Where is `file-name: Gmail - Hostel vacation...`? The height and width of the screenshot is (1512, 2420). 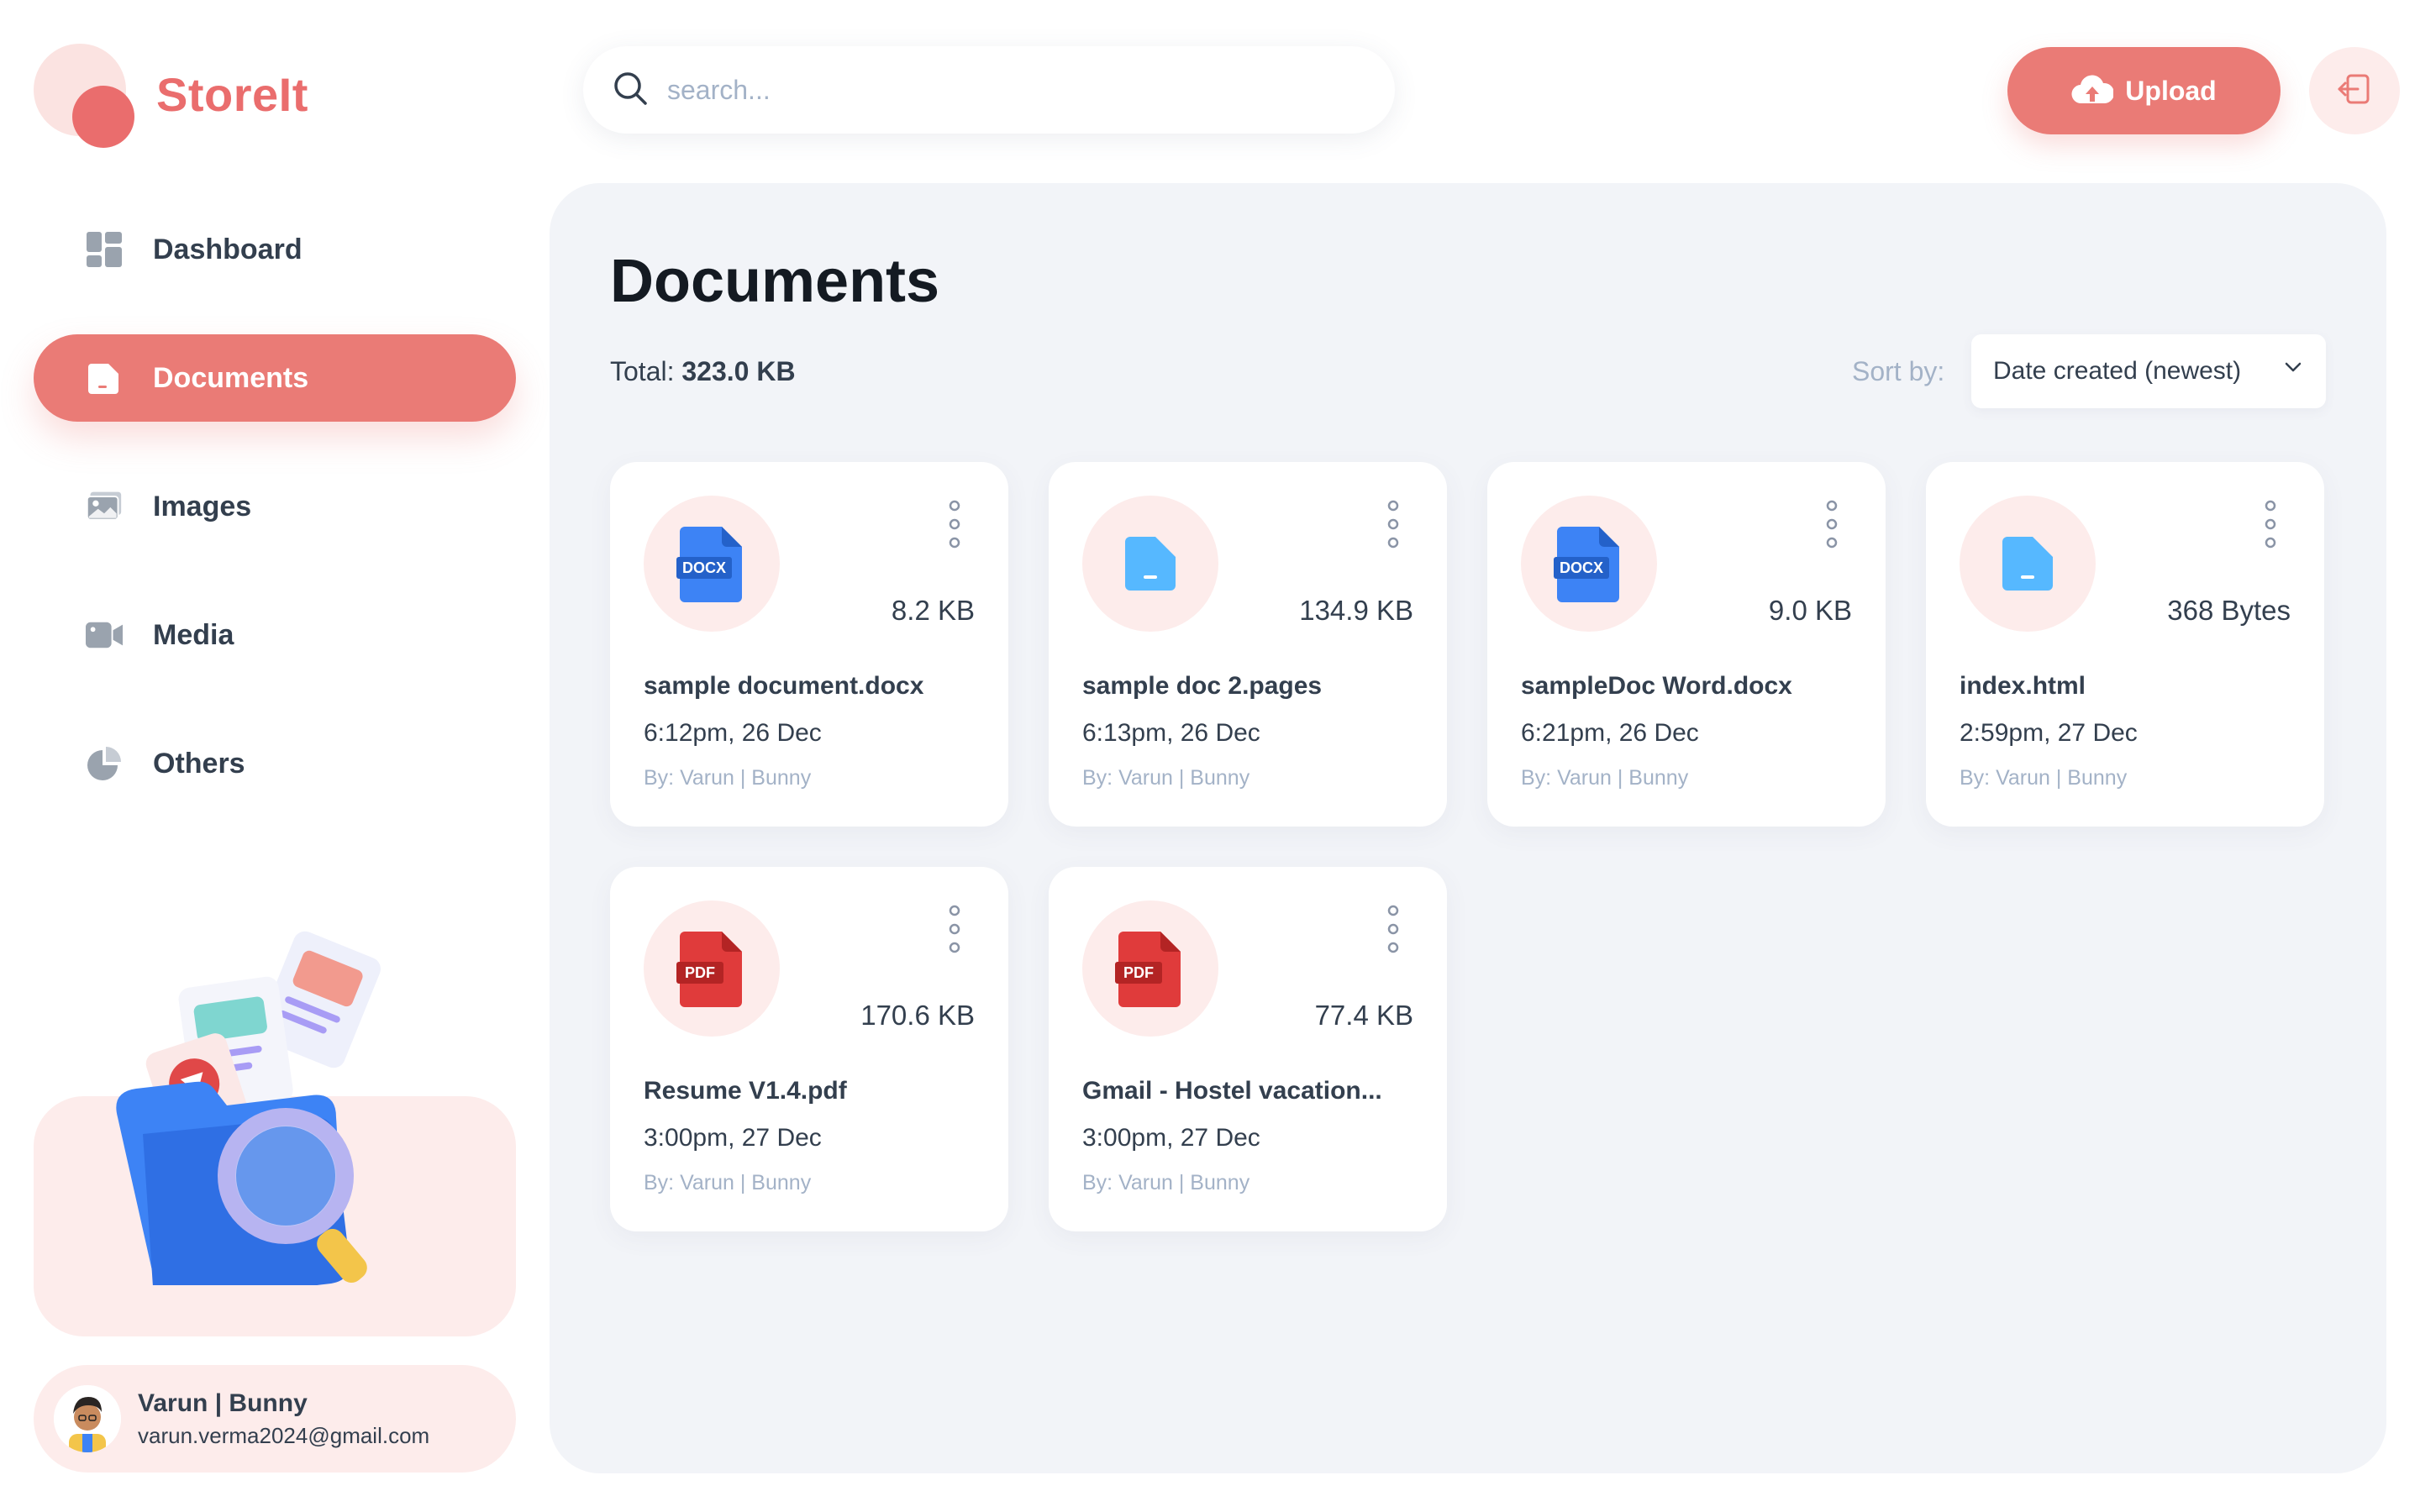
file-name: Gmail - Hostel vacation... is located at coordinates (1232, 1091).